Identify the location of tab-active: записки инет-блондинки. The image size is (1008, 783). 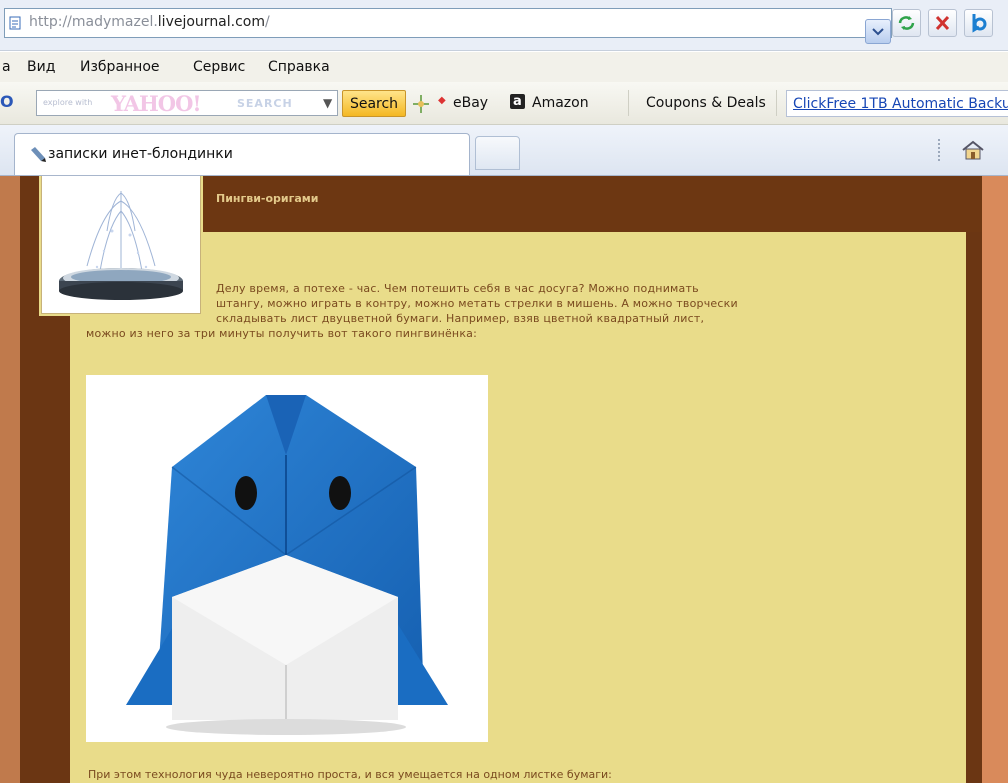
(242, 154).